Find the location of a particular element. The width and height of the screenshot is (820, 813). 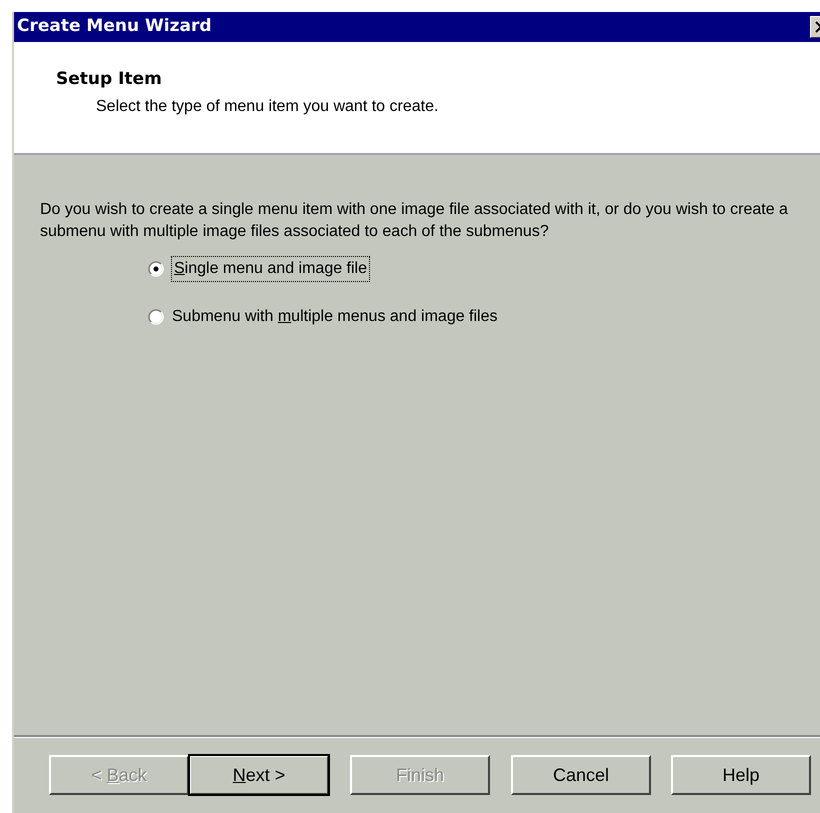

page-subtitle: Select the type of menu item you want to create. is located at coordinates (267, 106).